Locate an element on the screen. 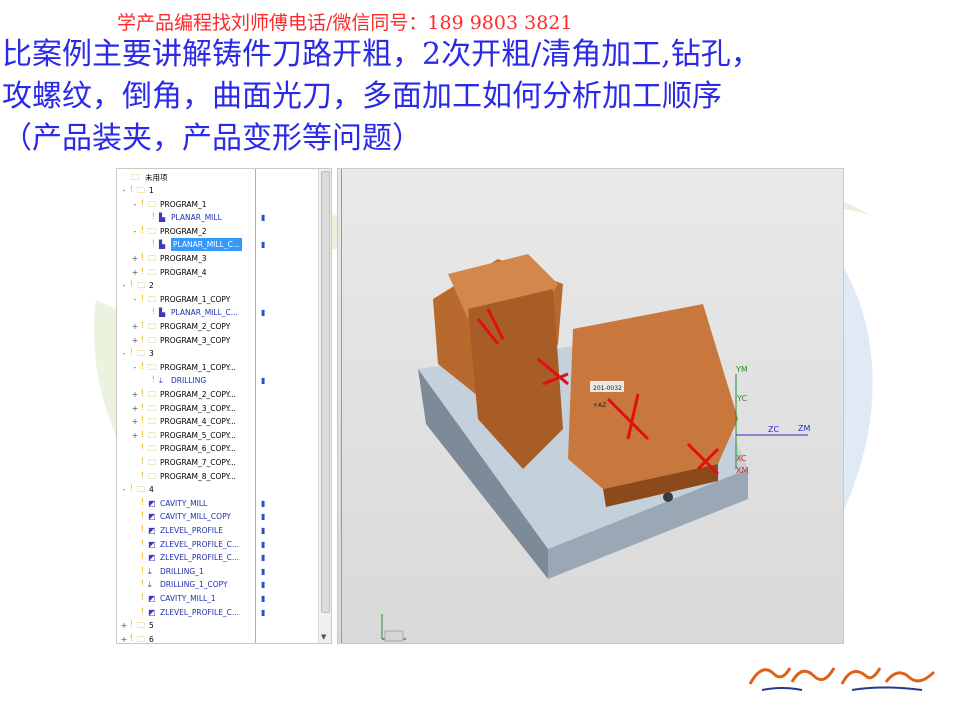  tree-row: ǃ ◩ CAVITY_MILL_1 ▮ is located at coordinates (218, 598).